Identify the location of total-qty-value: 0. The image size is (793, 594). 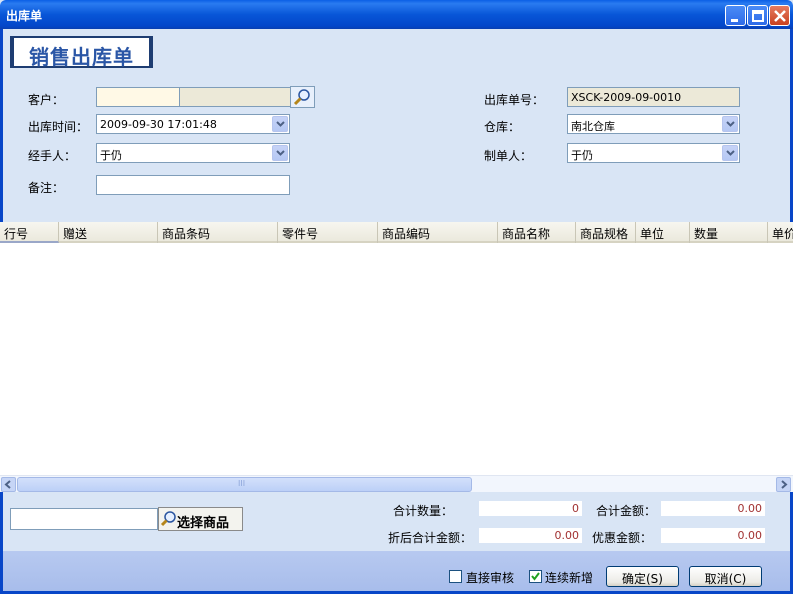
(530, 508).